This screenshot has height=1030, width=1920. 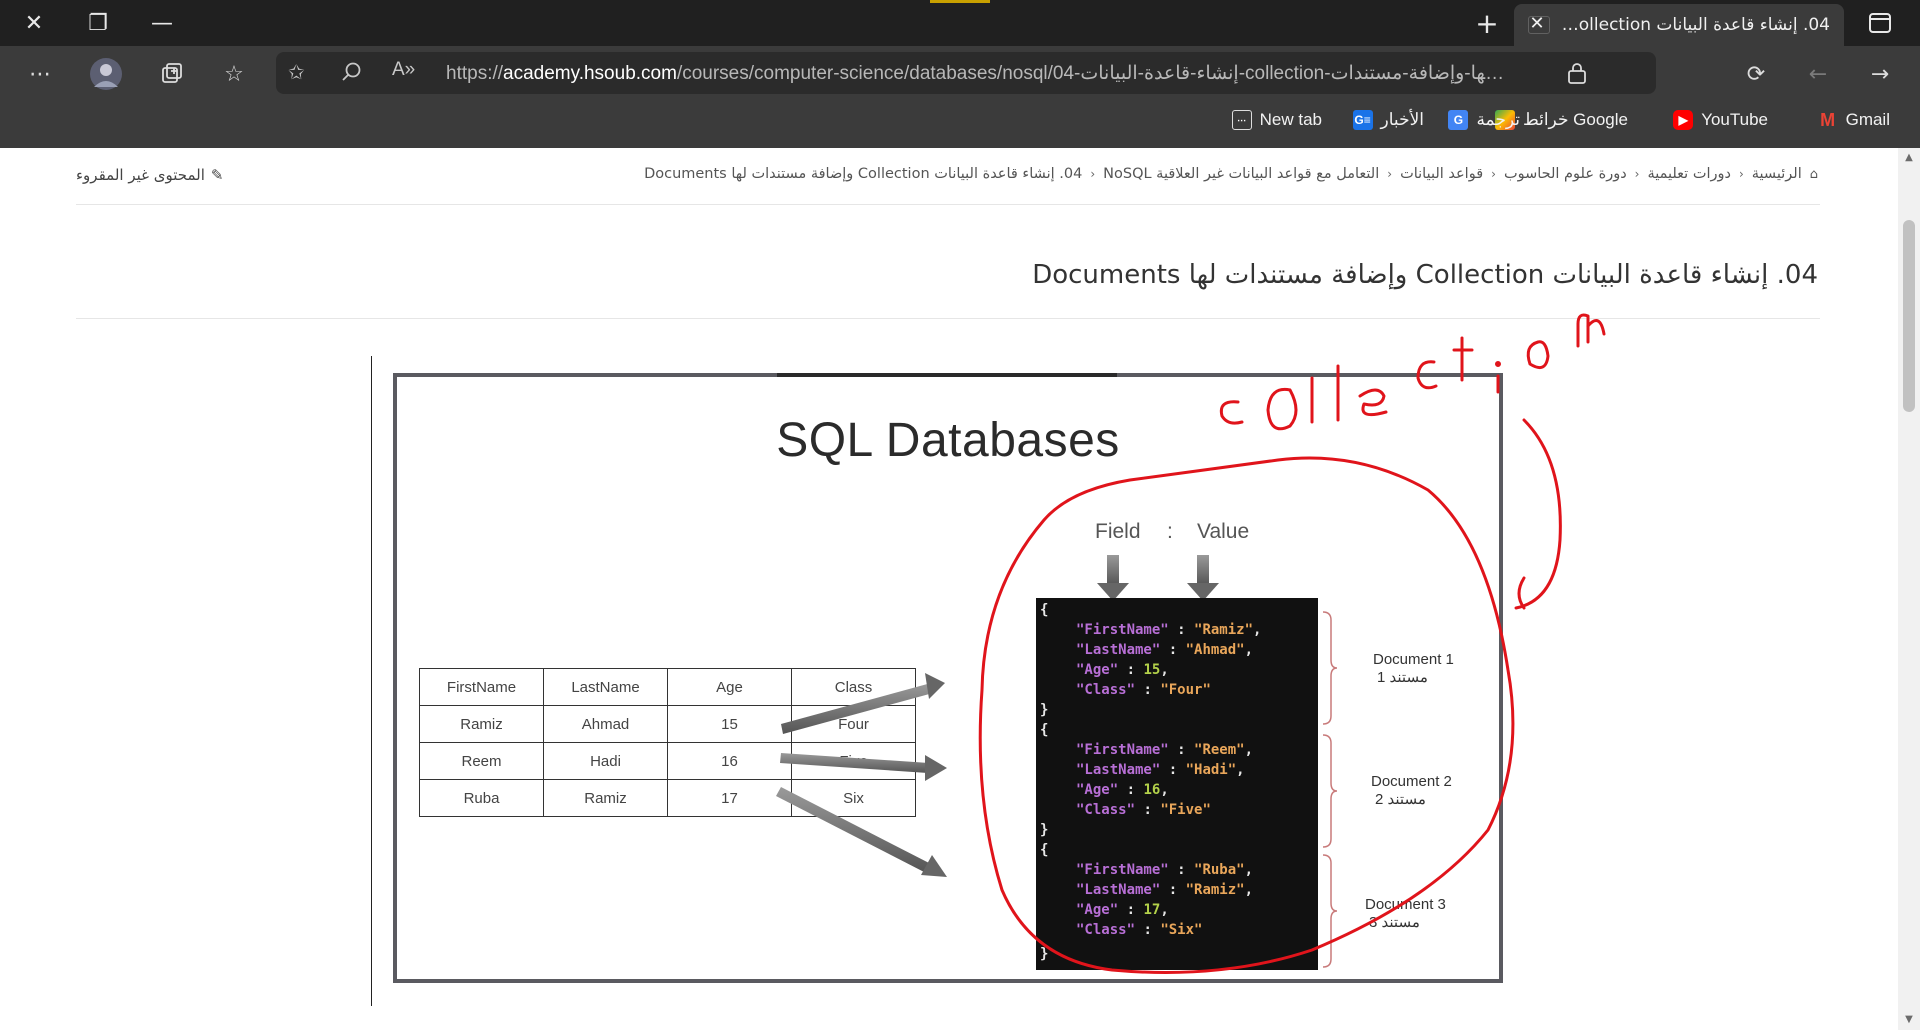 I want to click on code-line: "LastName" : "Hadi",, so click(x=1160, y=770).